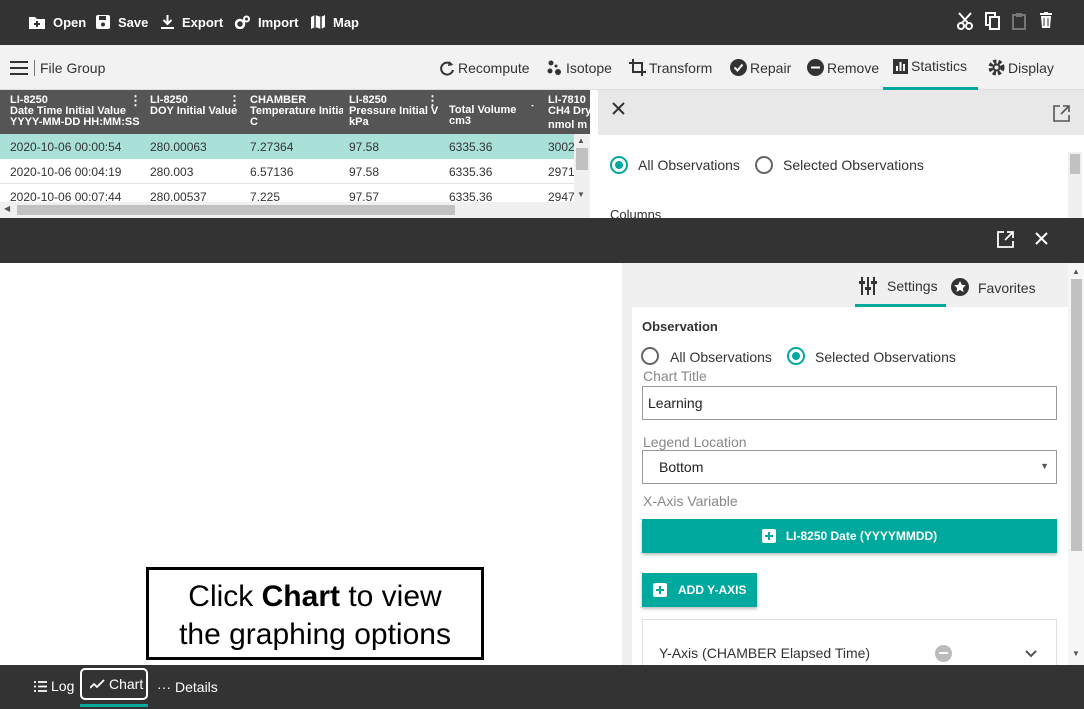  What do you see at coordinates (187, 687) in the screenshot?
I see `tab-details: ··· Details` at bounding box center [187, 687].